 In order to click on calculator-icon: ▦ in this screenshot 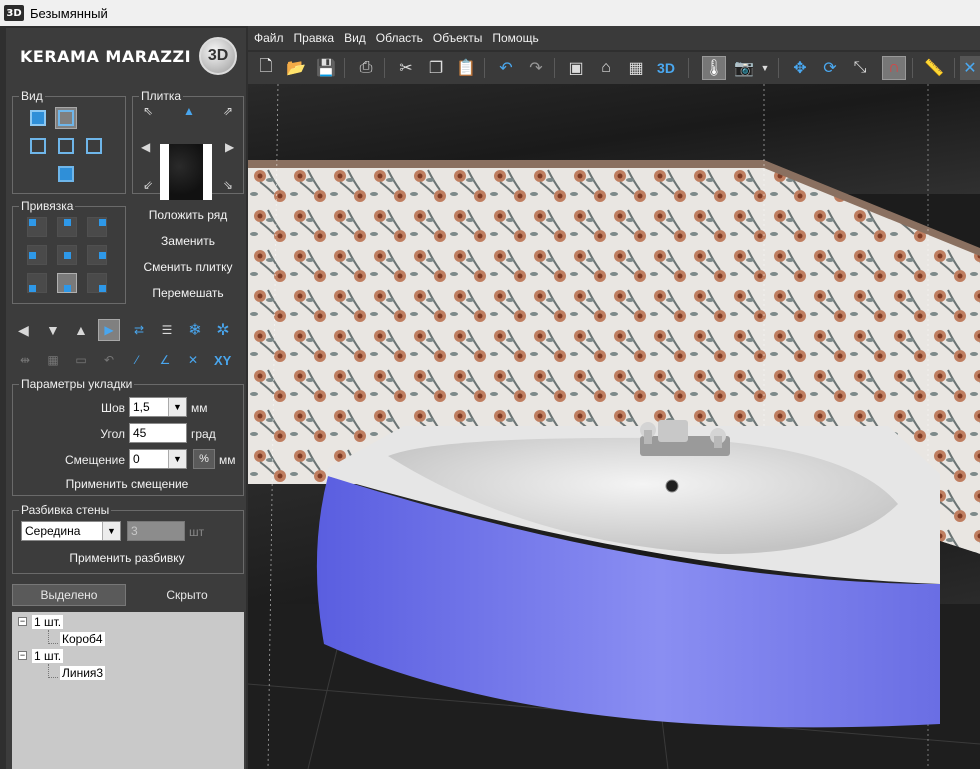, I will do `click(636, 68)`.